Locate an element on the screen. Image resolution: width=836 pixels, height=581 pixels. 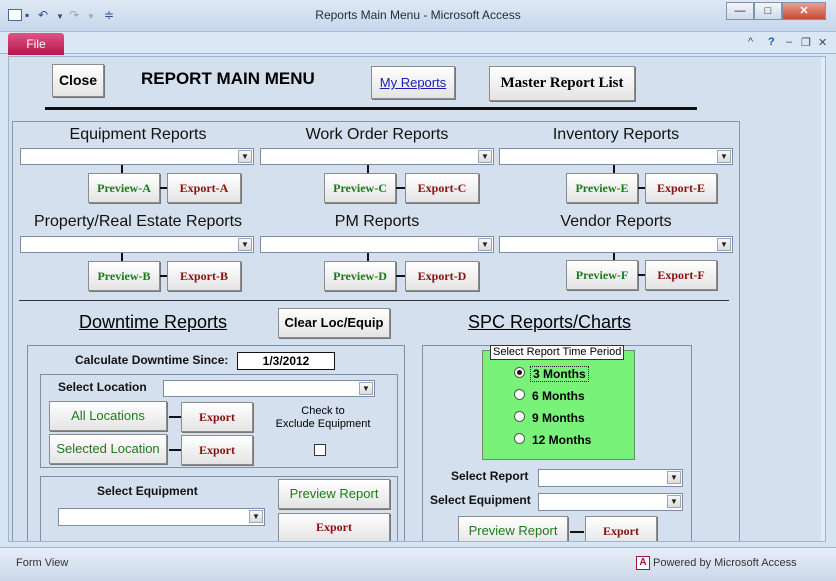
access-logo-icon: A is located at coordinates (643, 563).